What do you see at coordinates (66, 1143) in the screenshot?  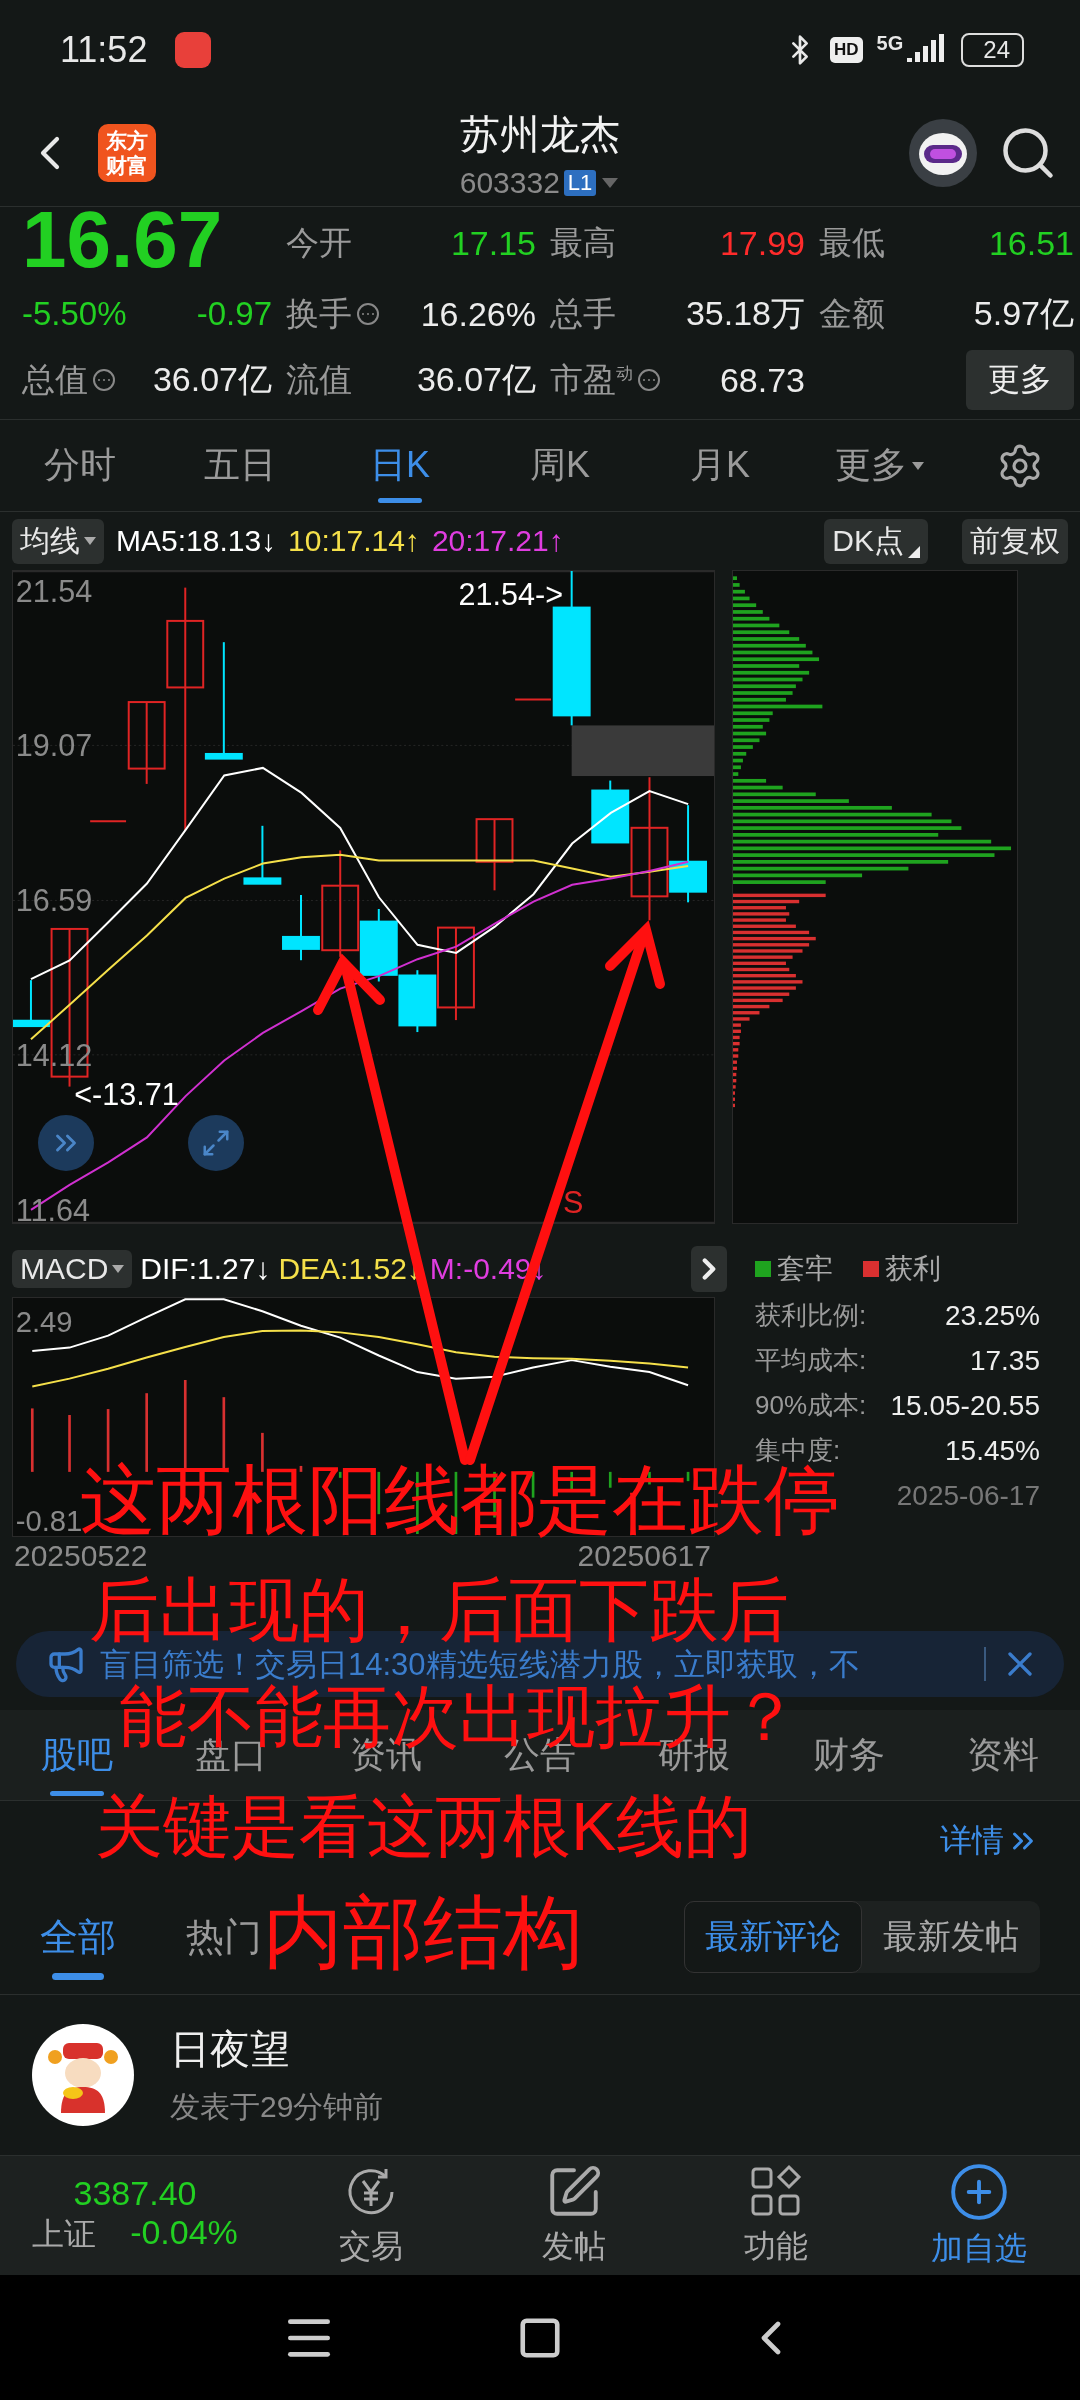 I see `expand-button` at bounding box center [66, 1143].